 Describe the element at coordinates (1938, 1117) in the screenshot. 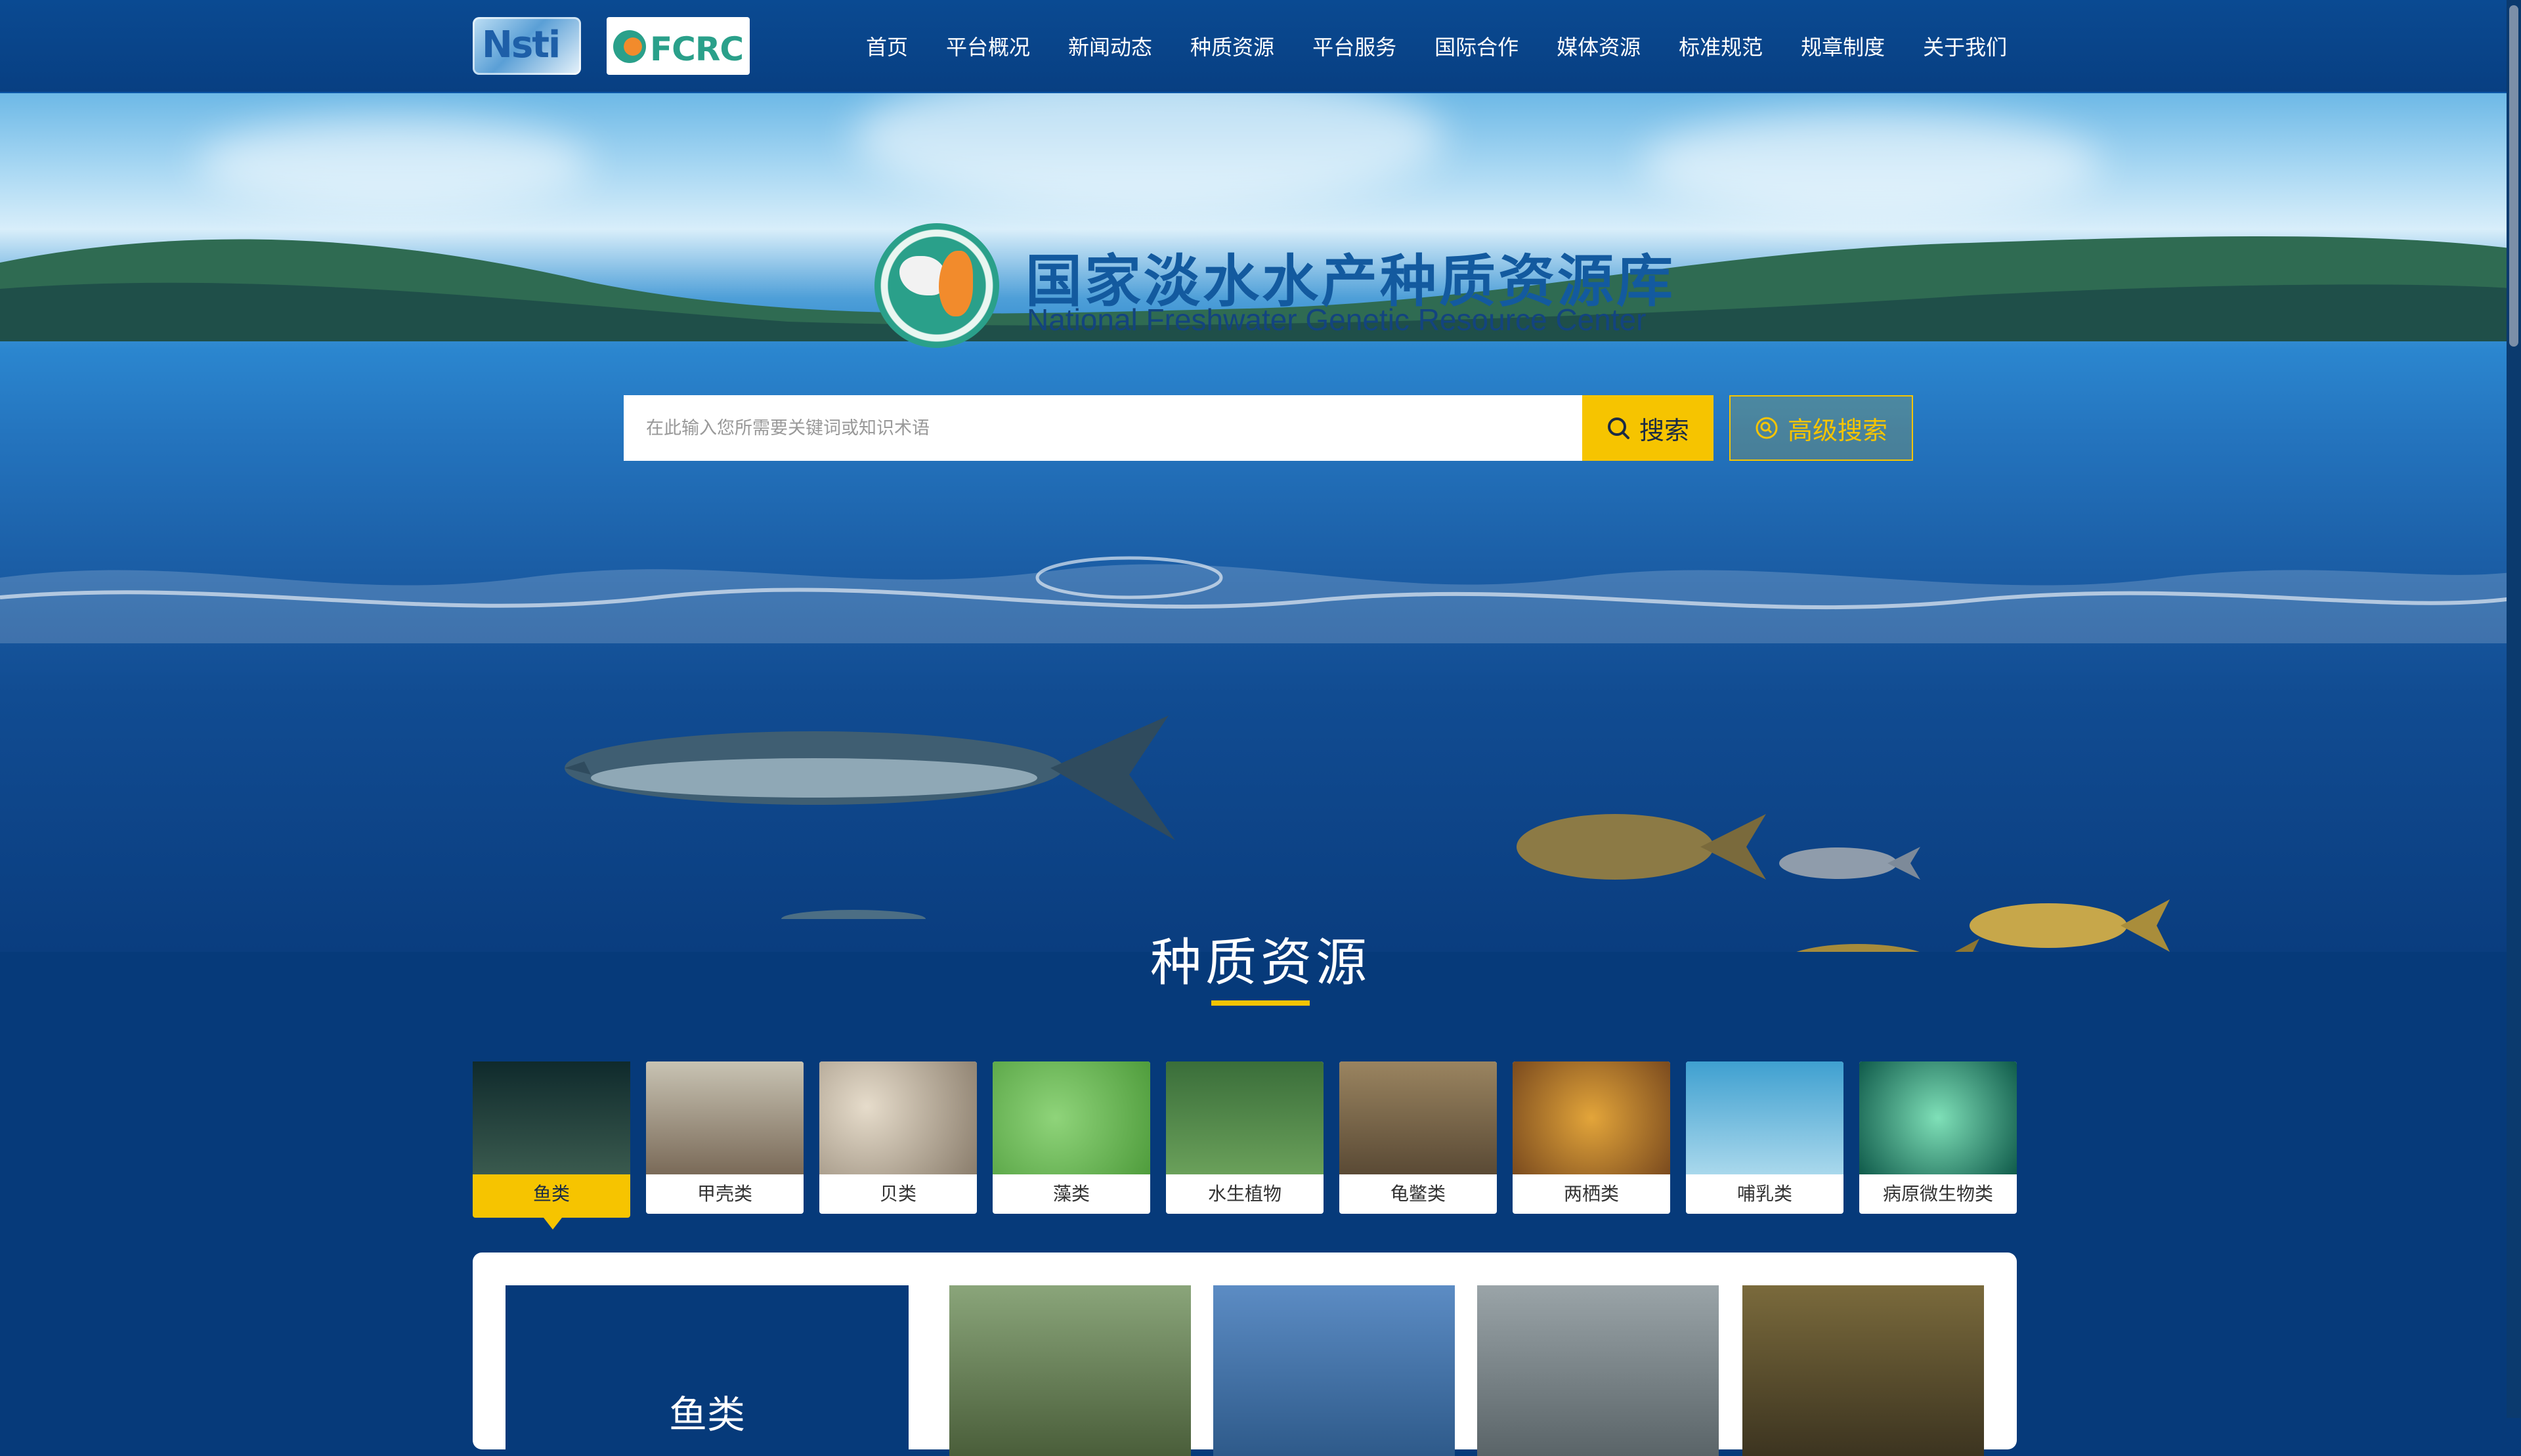

I see `microbe-photo` at that location.